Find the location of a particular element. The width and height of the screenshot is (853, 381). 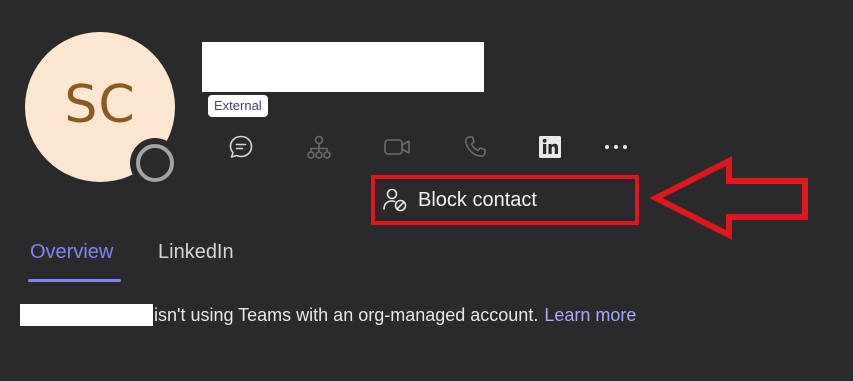

video-call-button is located at coordinates (397, 147).